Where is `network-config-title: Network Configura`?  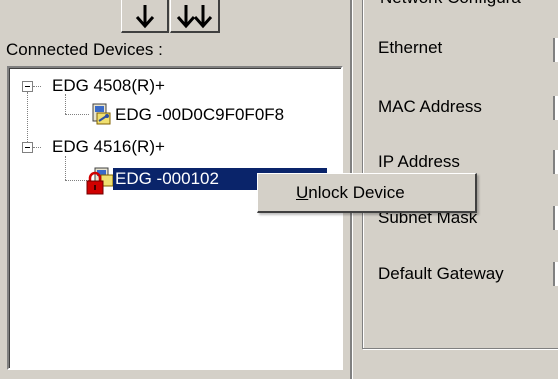
network-config-title: Network Configura is located at coordinates (450, 4).